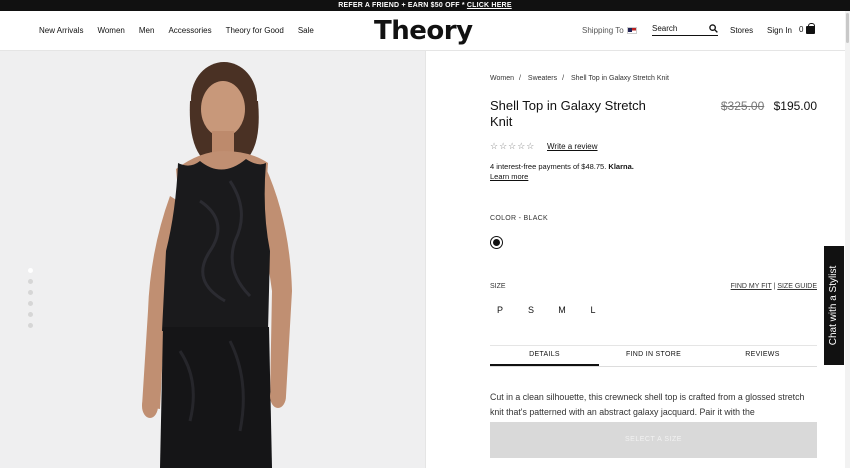 This screenshot has width=850, height=468. Describe the element at coordinates (489, 5) in the screenshot. I see `promo-link: CLICK HERE` at that location.